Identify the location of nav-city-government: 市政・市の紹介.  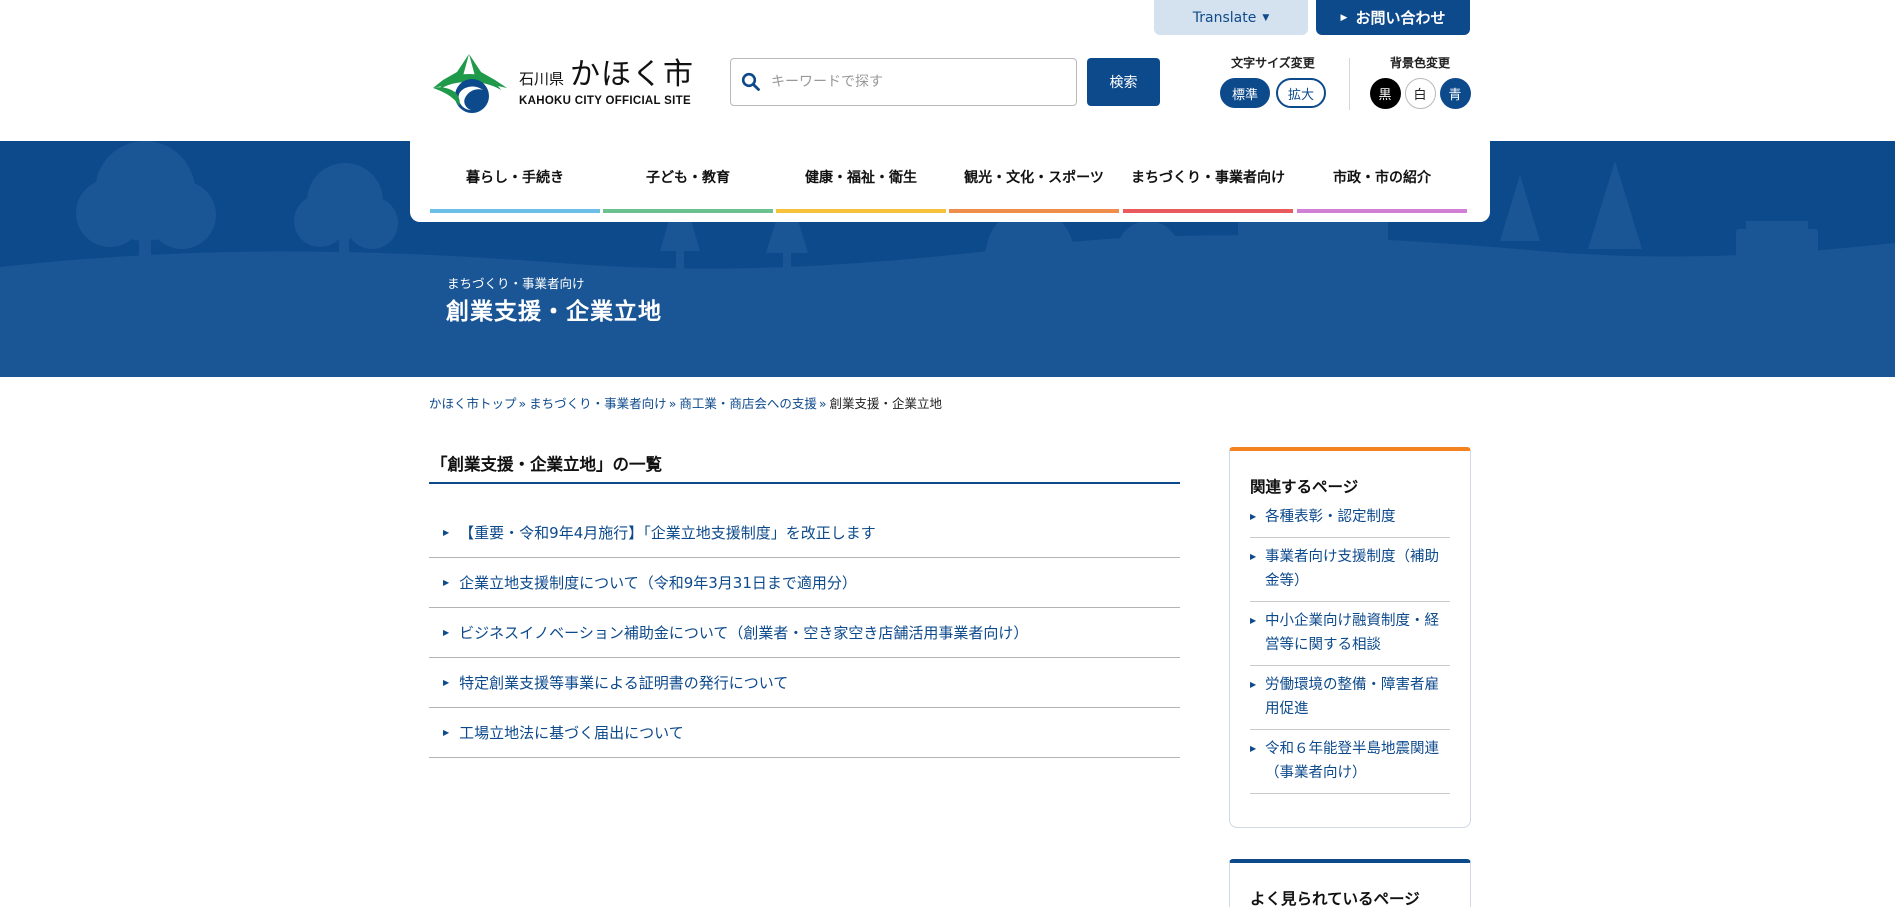
(1382, 177).